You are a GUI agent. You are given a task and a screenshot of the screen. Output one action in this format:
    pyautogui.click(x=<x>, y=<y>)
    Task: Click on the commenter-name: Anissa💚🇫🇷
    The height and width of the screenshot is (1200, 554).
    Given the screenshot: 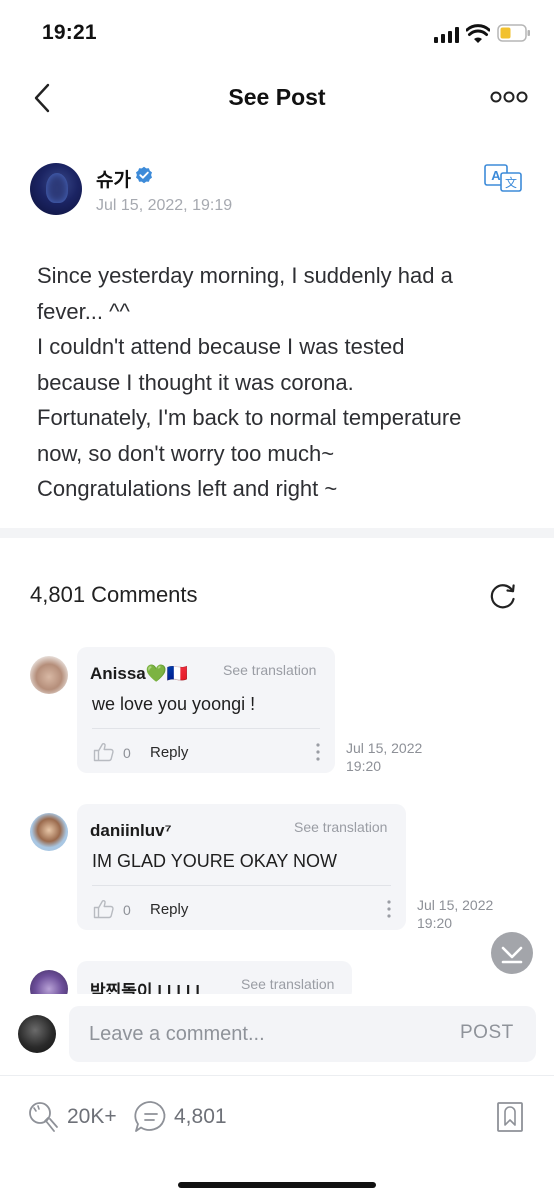 What is the action you would take?
    pyautogui.click(x=139, y=674)
    